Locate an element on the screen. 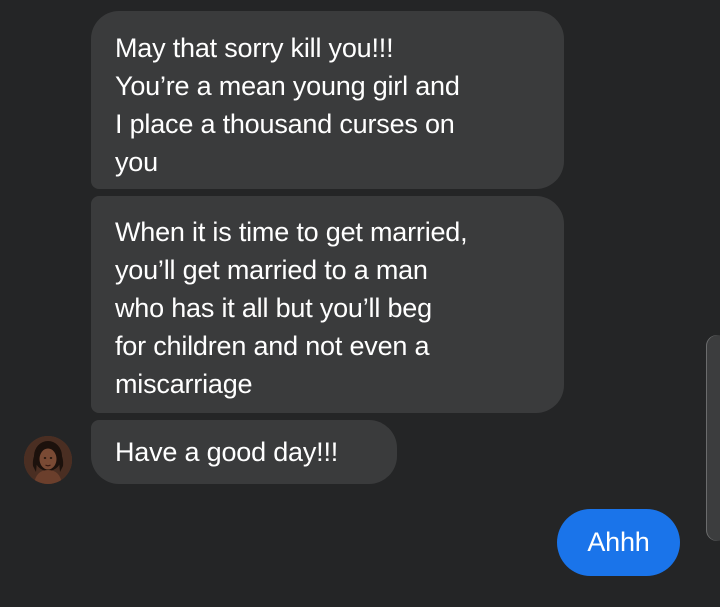  message-text: Ahhh is located at coordinates (618, 542).